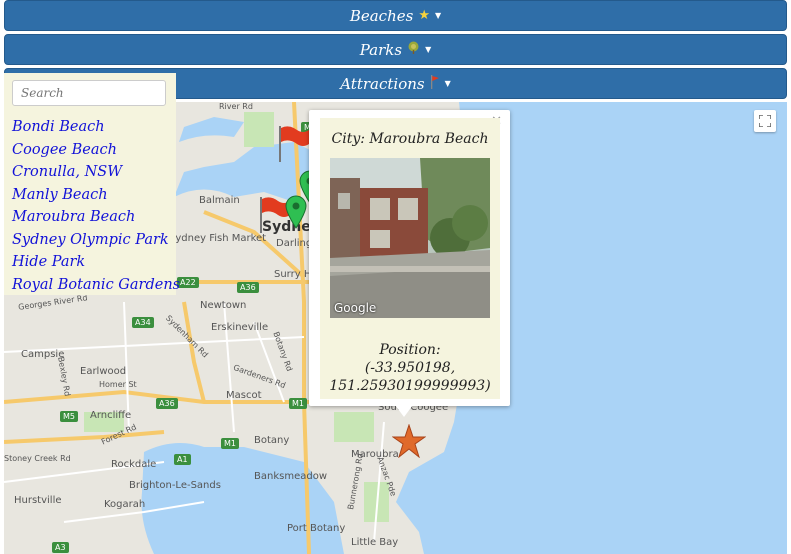 The width and height of the screenshot is (791, 554). Describe the element at coordinates (219, 200) in the screenshot. I see `map-label: Balmain` at that location.